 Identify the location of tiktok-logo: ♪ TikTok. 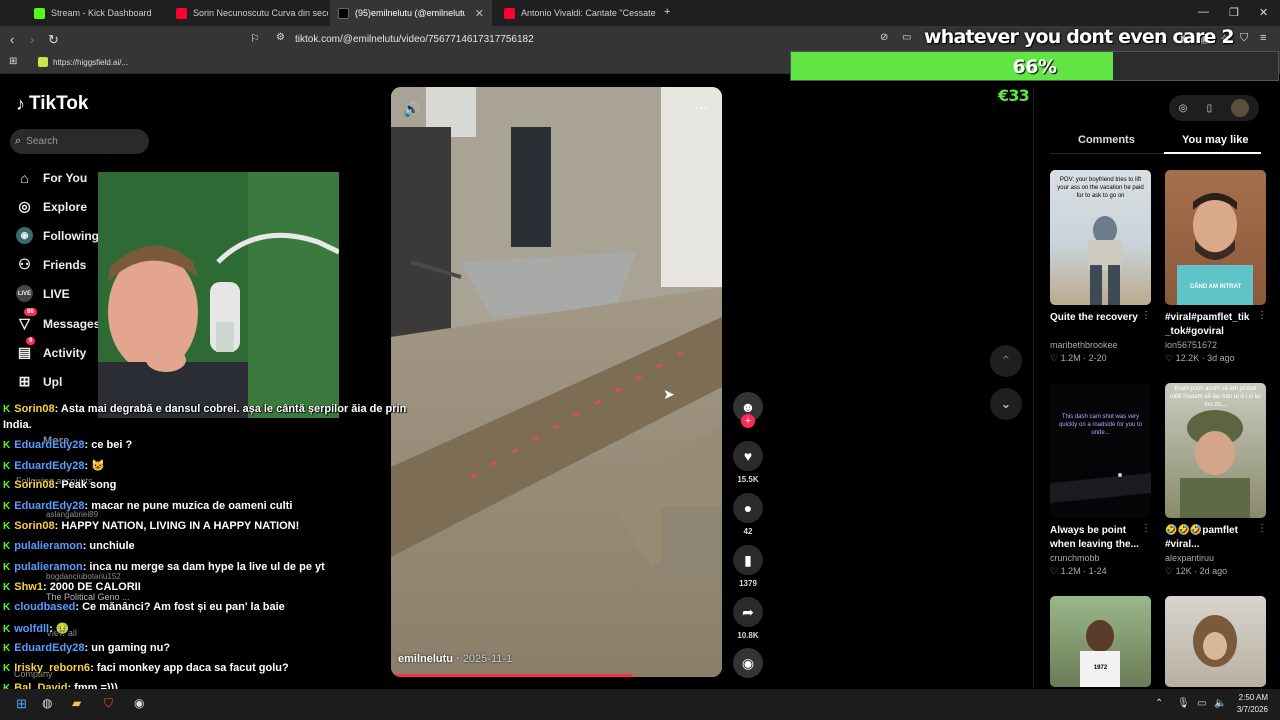
(52, 104).